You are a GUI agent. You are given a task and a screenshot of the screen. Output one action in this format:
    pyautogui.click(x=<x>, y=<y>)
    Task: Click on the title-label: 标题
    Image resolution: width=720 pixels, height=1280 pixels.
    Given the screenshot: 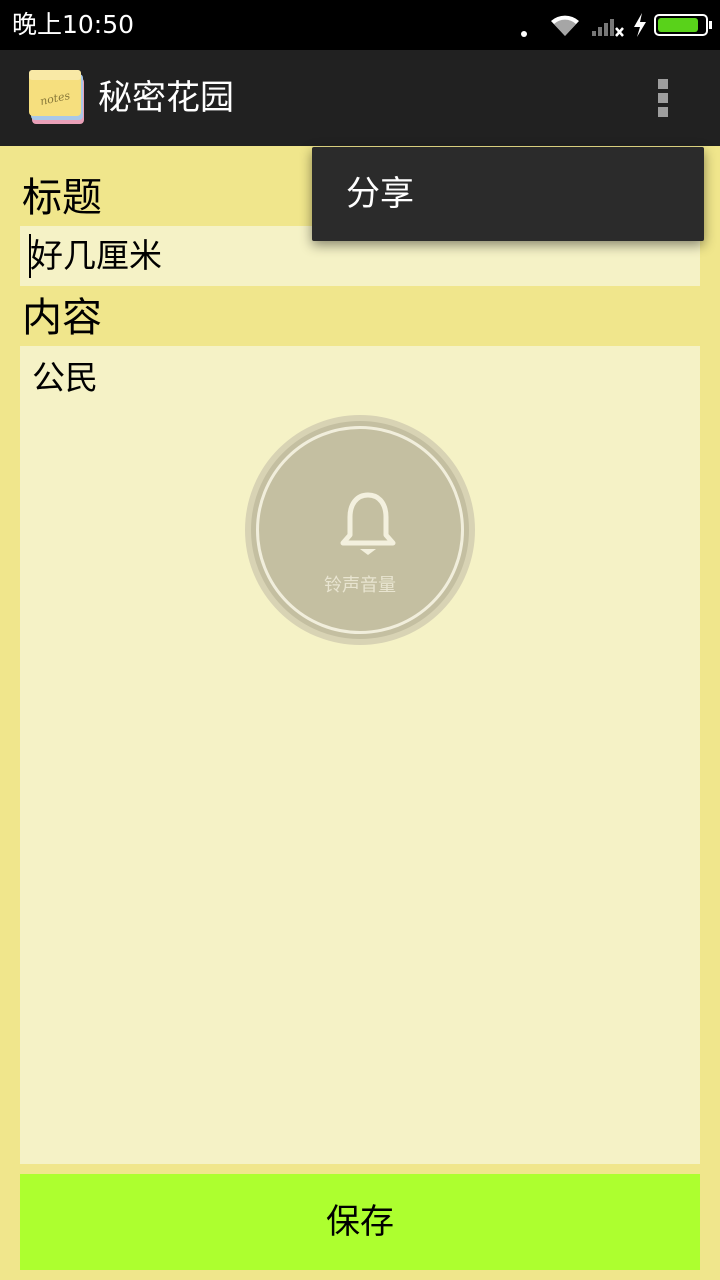 What is the action you would take?
    pyautogui.click(x=62, y=198)
    